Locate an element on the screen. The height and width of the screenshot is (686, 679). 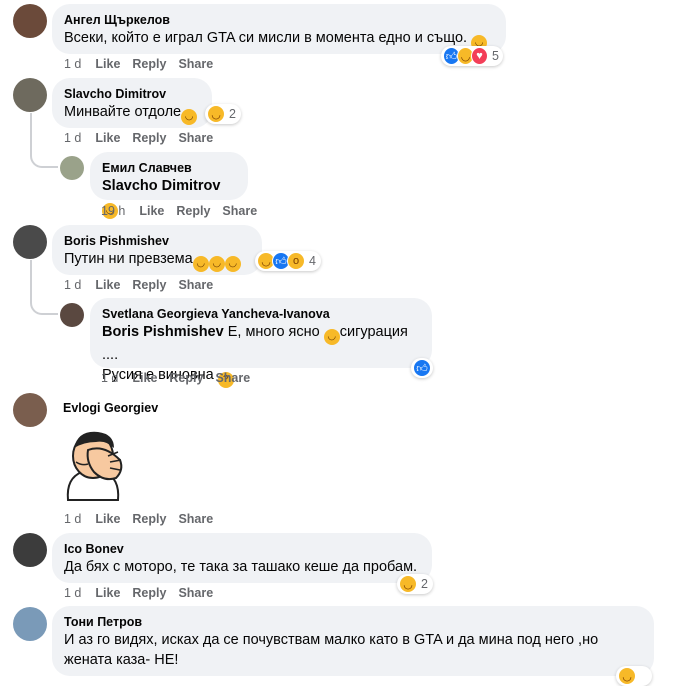
comment-author: Ангел Щъркелов is located at coordinates (279, 20).